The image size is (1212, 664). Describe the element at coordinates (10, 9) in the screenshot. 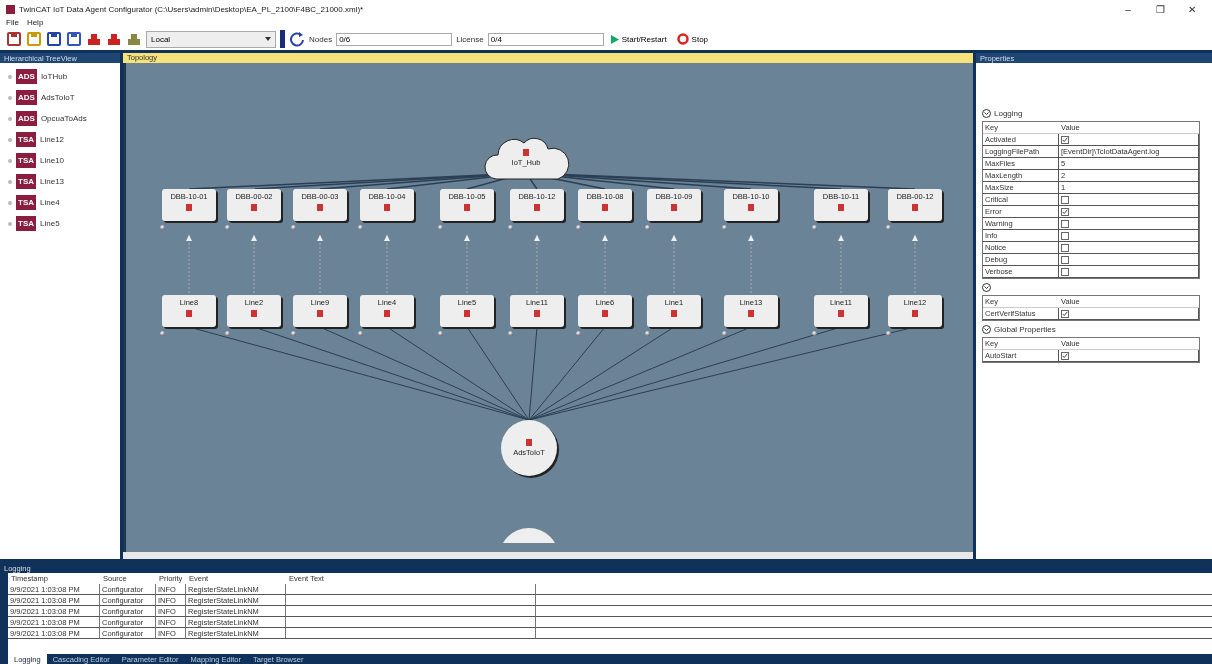

I see `app-icon` at that location.